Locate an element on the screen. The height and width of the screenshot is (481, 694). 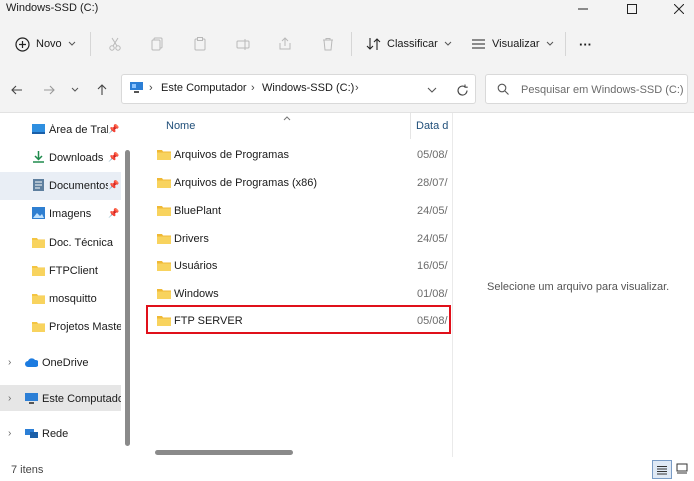
sidebar-item-rede: › Rede is located at coordinates (60, 434).